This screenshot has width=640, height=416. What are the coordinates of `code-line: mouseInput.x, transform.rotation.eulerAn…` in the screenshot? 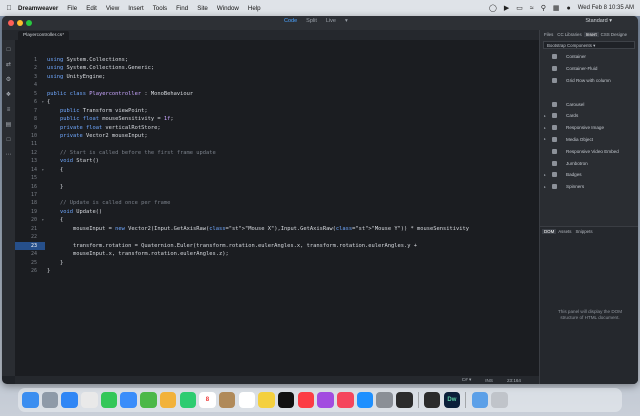 It's located at (291, 254).